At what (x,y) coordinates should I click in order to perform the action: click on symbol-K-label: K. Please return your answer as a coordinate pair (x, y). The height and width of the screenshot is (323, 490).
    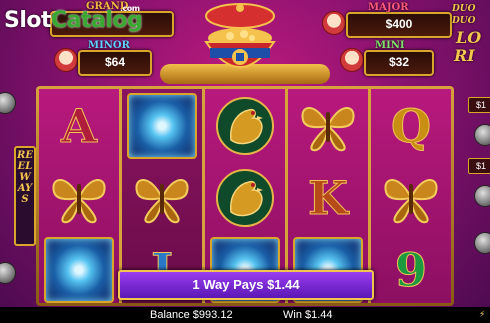
    Looking at the image, I should click on (328, 198).